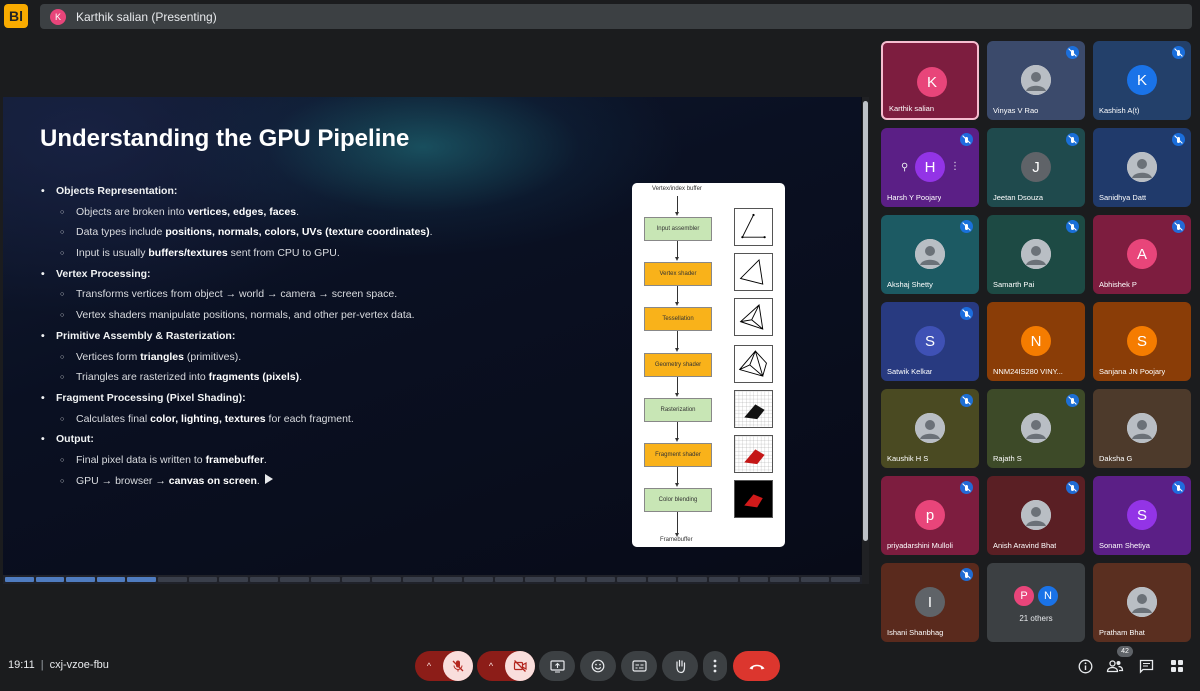 This screenshot has height=691, width=1200. Describe the element at coordinates (1014, 284) in the screenshot. I see `participant-name: Samarth Pai` at that location.